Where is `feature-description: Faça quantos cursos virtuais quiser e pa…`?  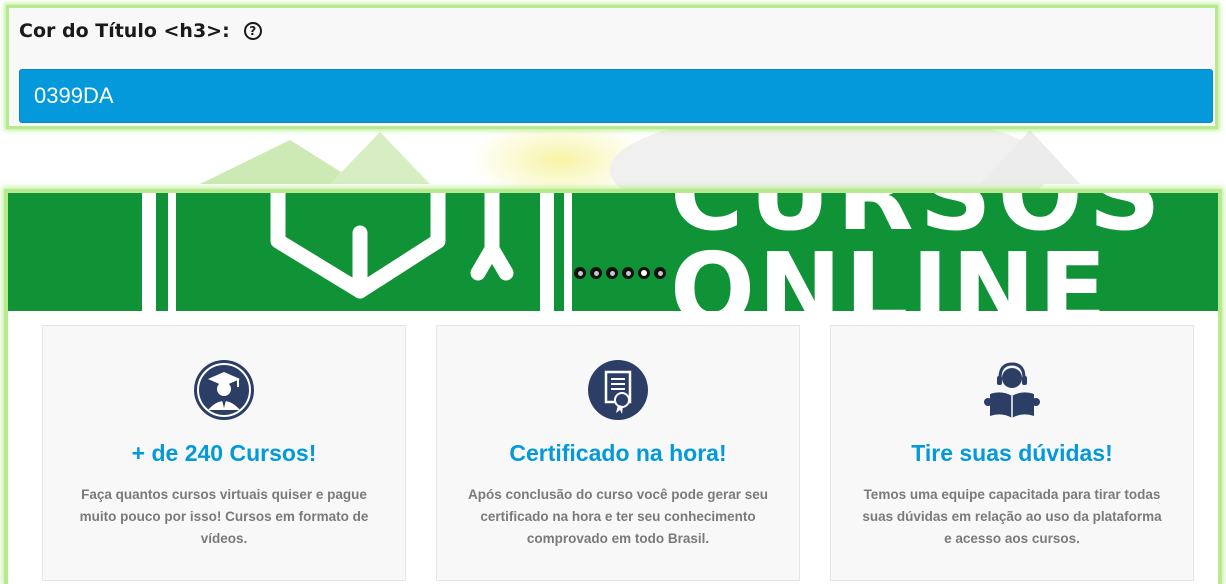
feature-description: Faça quantos cursos virtuais quiser e pa… is located at coordinates (224, 516).